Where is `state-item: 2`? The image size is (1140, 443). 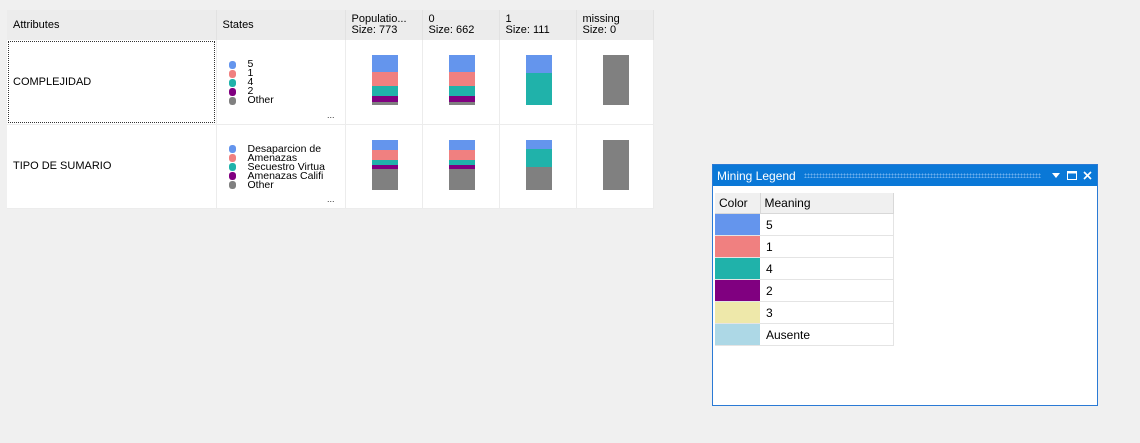
state-item: 2 is located at coordinates (286, 91).